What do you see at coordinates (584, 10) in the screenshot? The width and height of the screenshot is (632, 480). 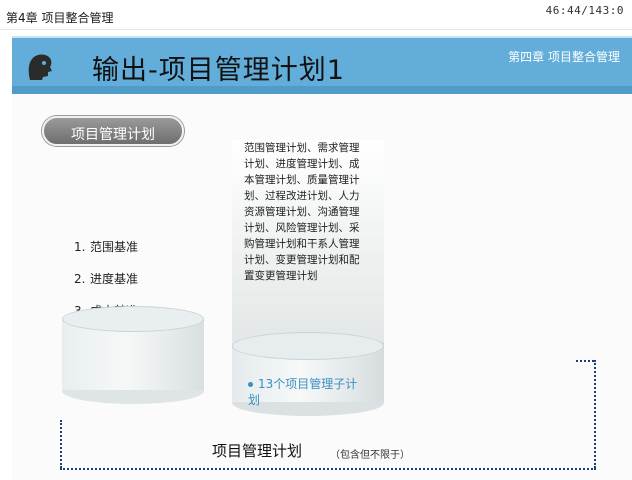 I see `page-counter: 46:44/143:0` at bounding box center [584, 10].